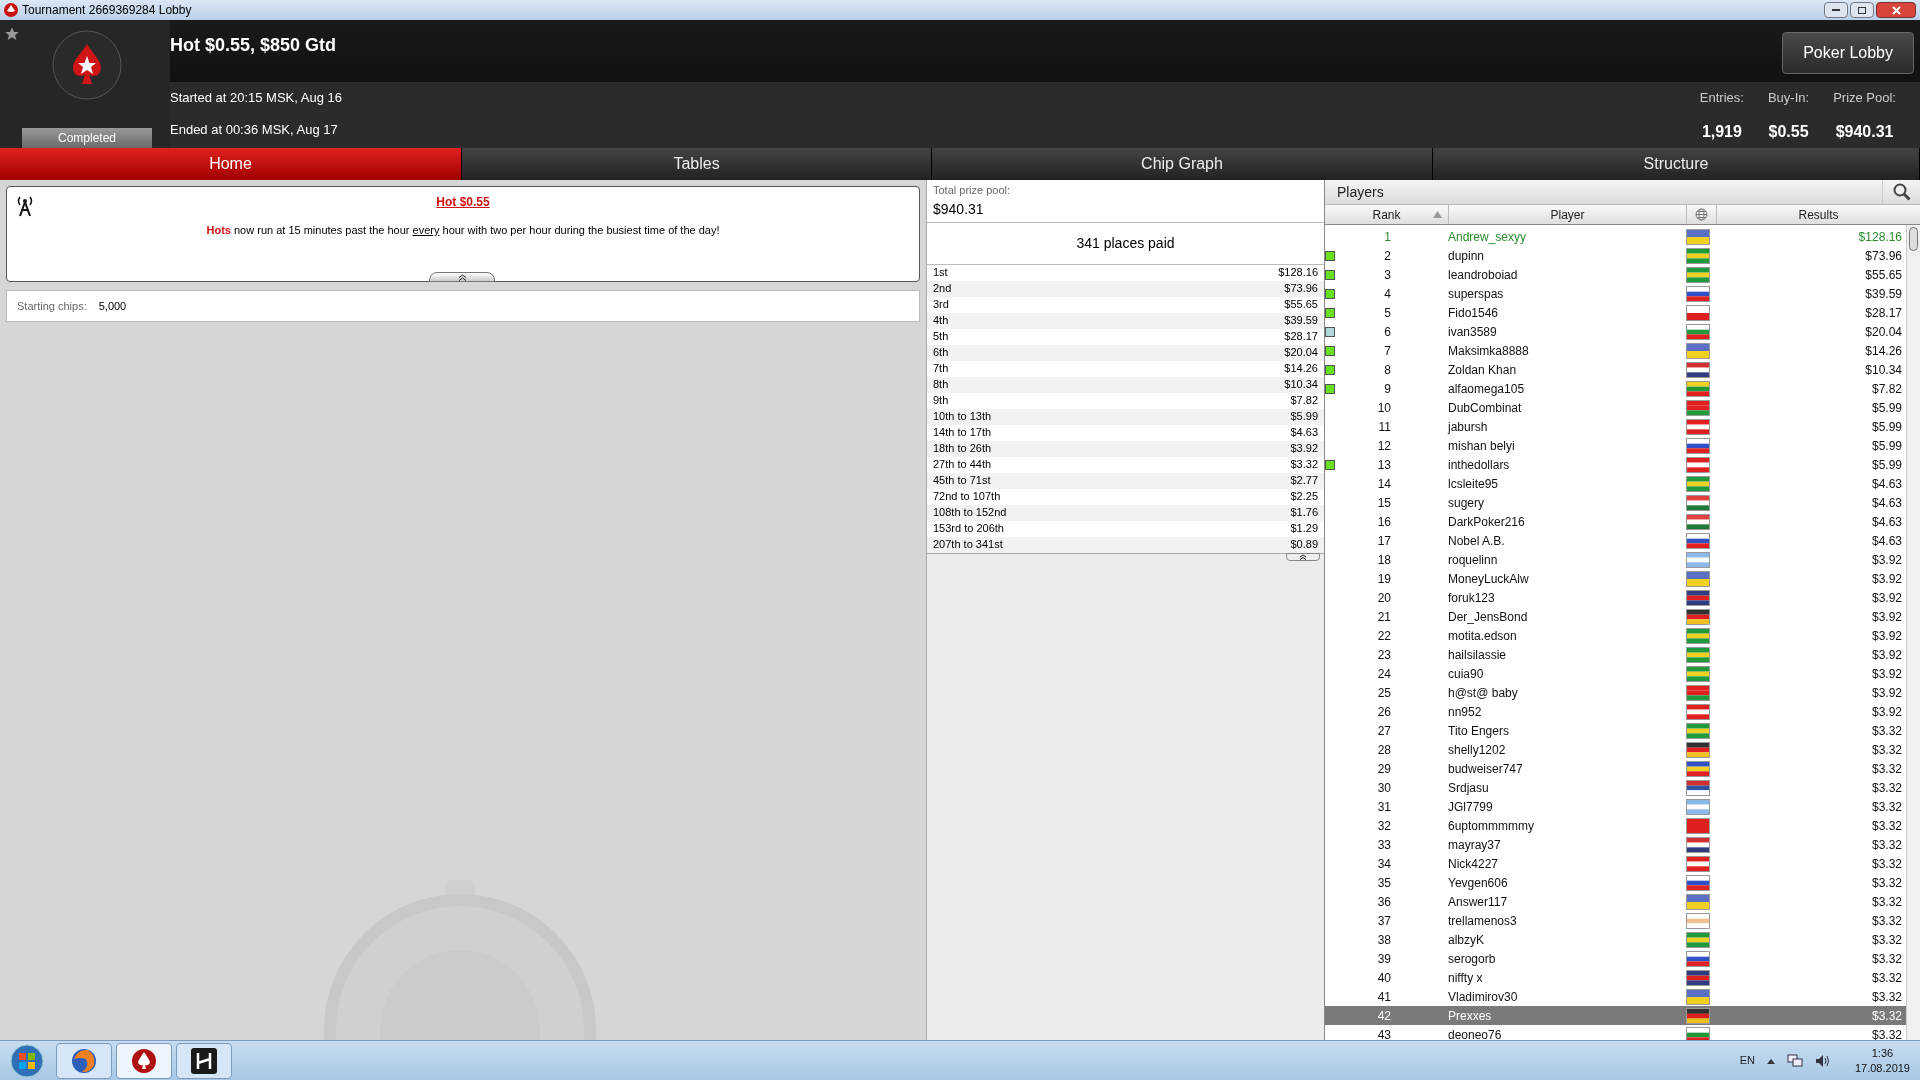 This screenshot has height=1080, width=1920. I want to click on player-row: 42 Prexxes $3.32, so click(1615, 1015).